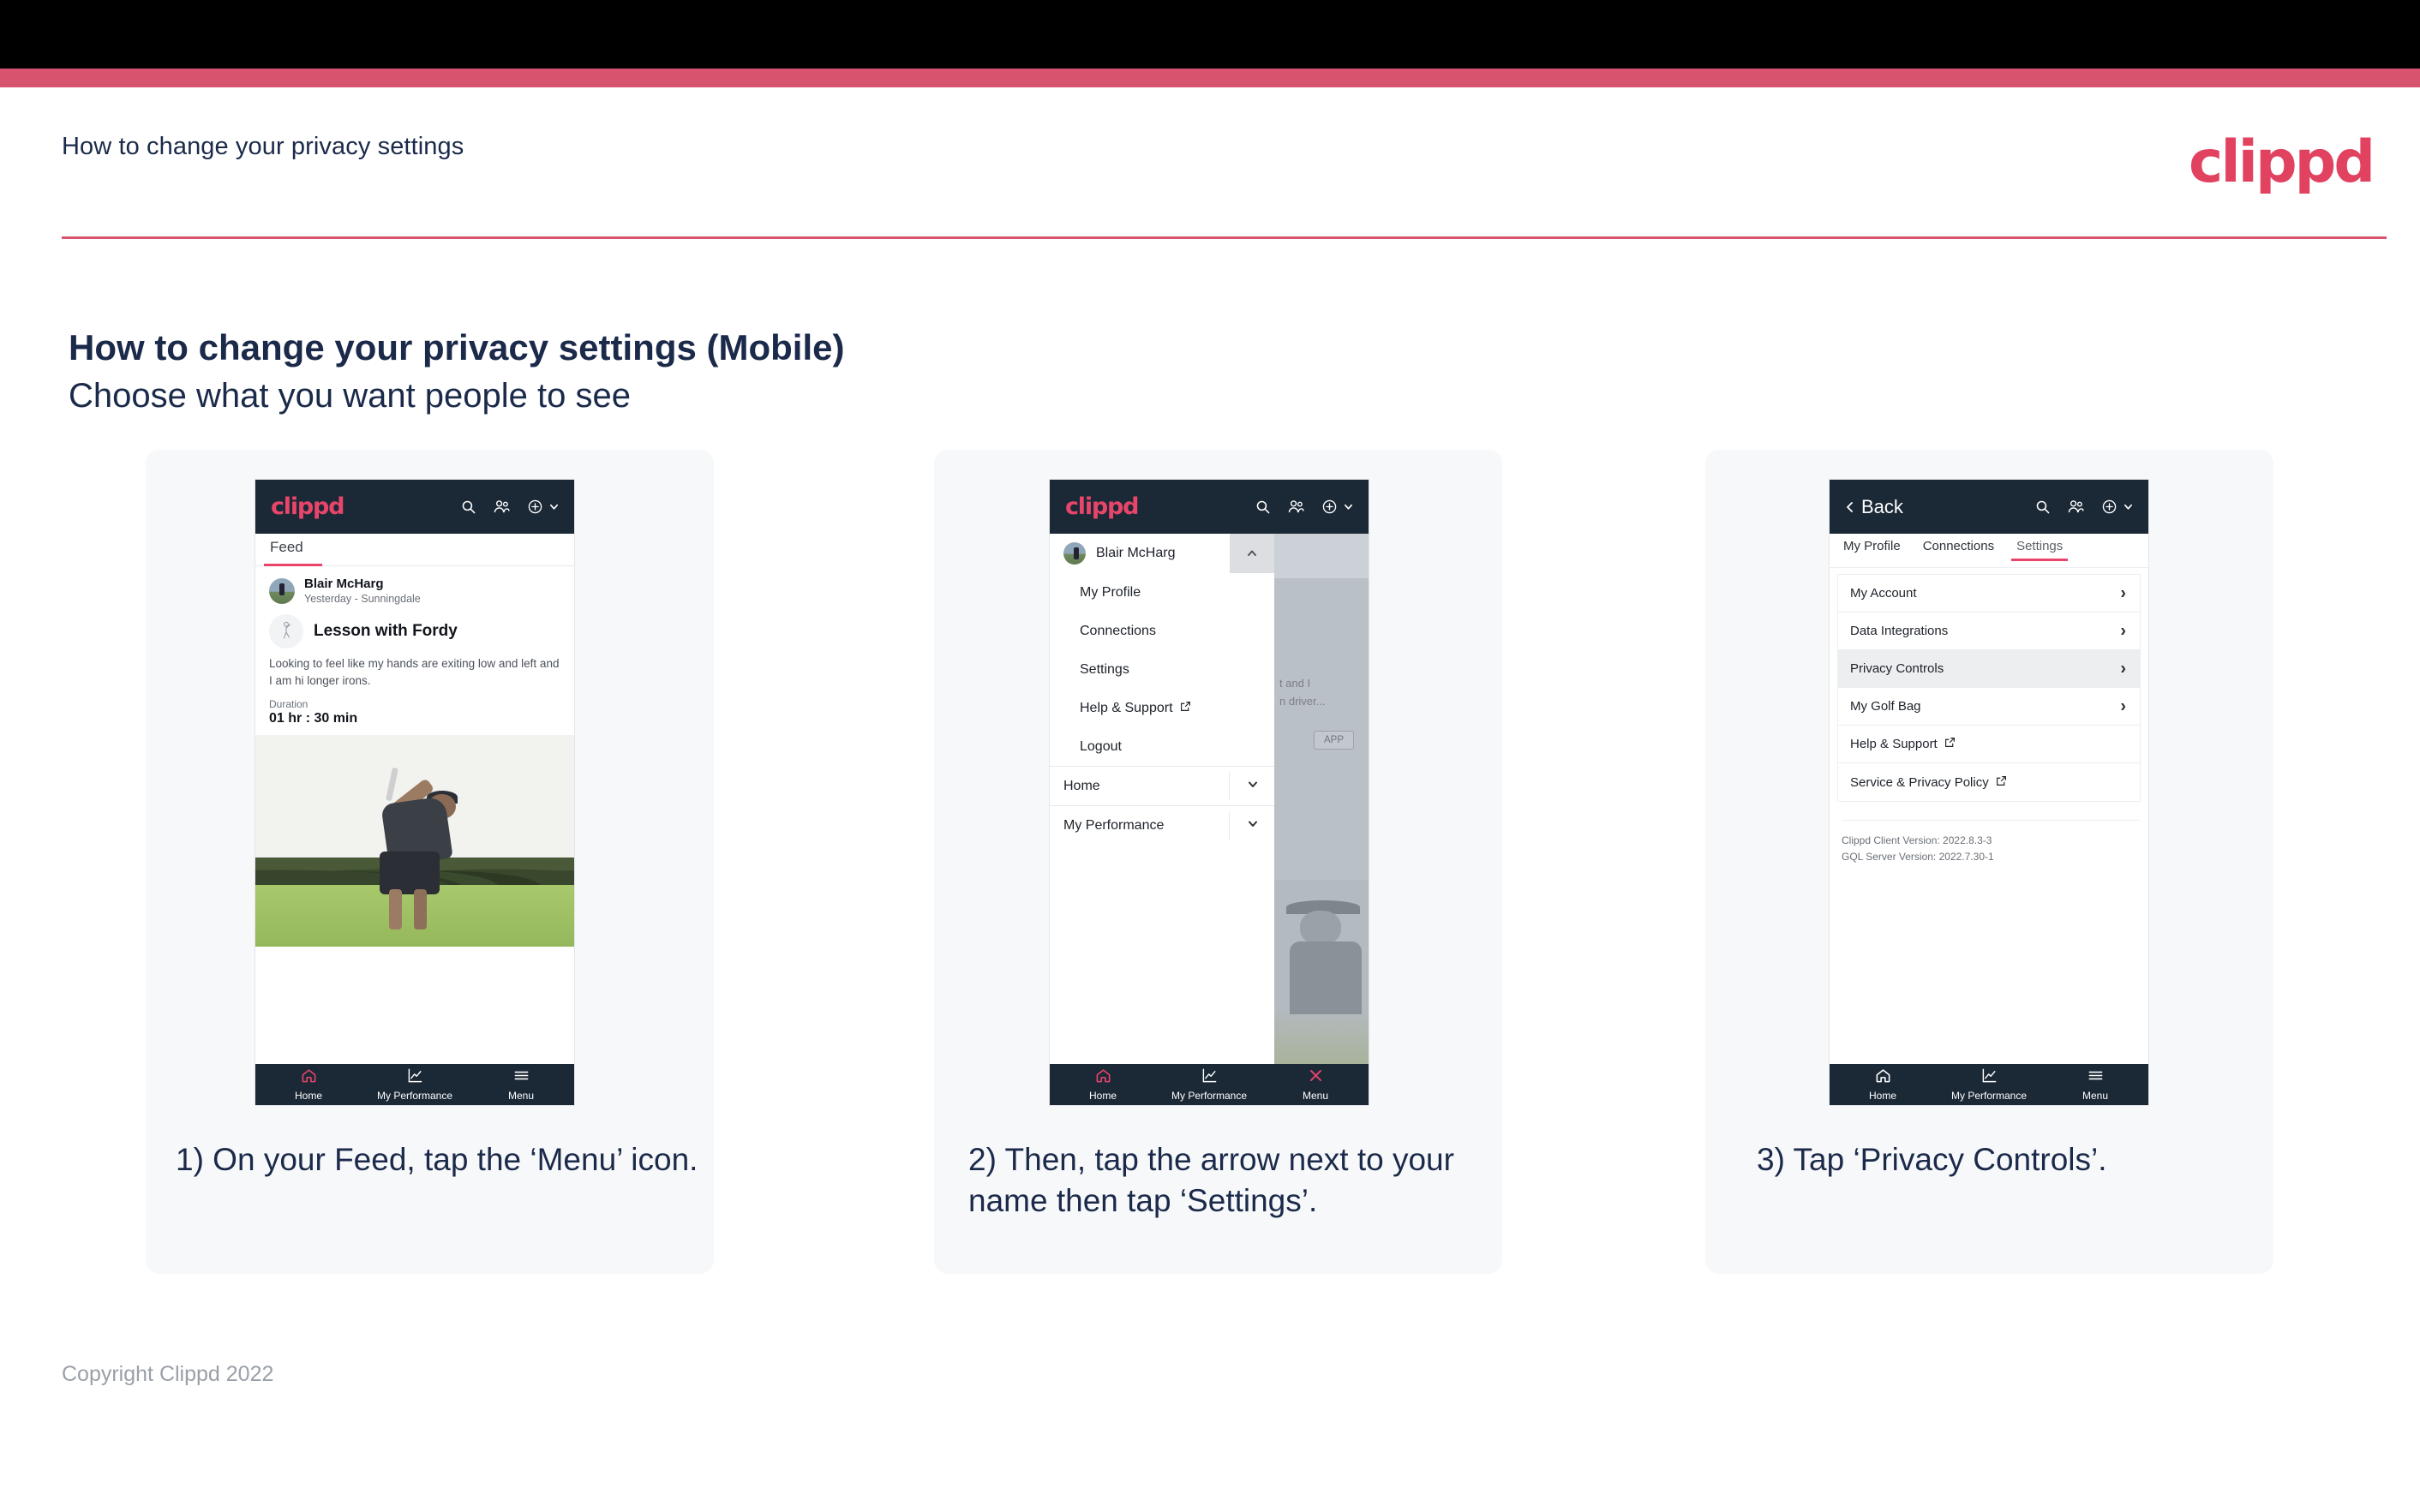 This screenshot has height=1512, width=2420. Describe the element at coordinates (1321, 972) in the screenshot. I see `background-photo` at that location.